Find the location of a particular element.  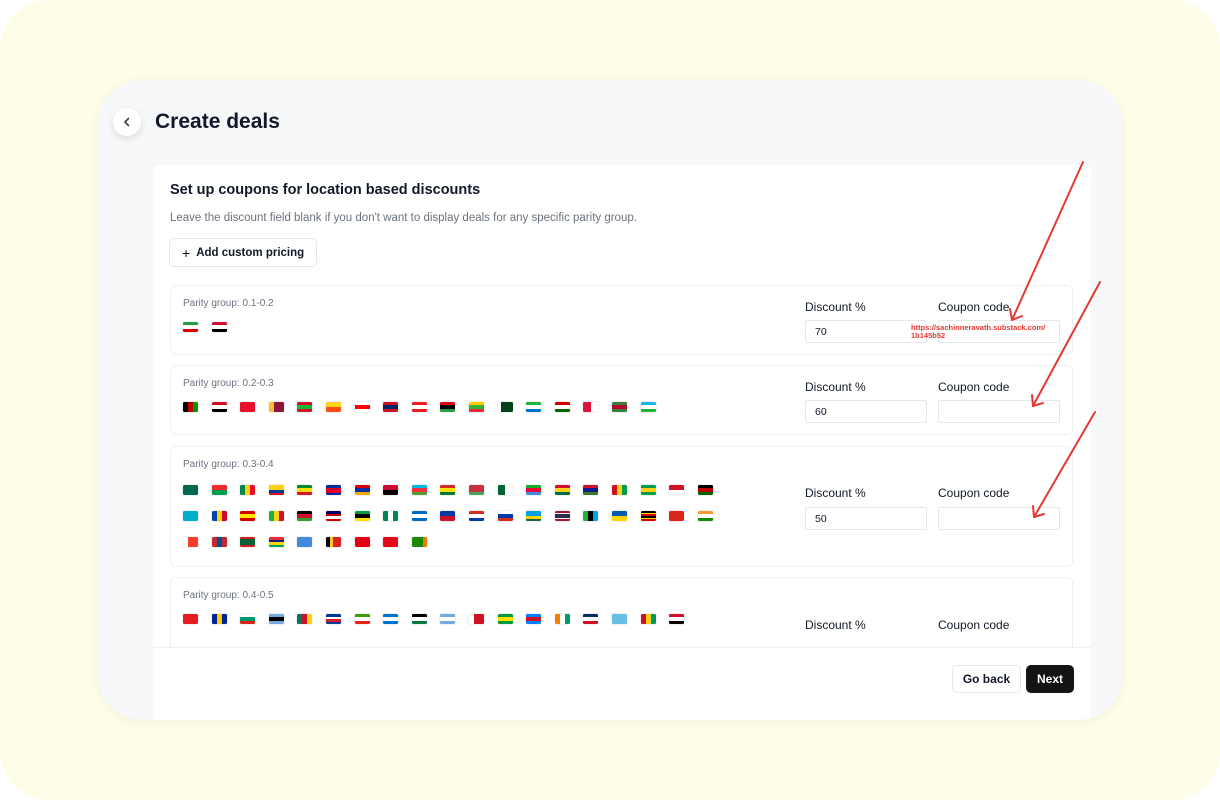

flag-gm-icon is located at coordinates (591, 490).